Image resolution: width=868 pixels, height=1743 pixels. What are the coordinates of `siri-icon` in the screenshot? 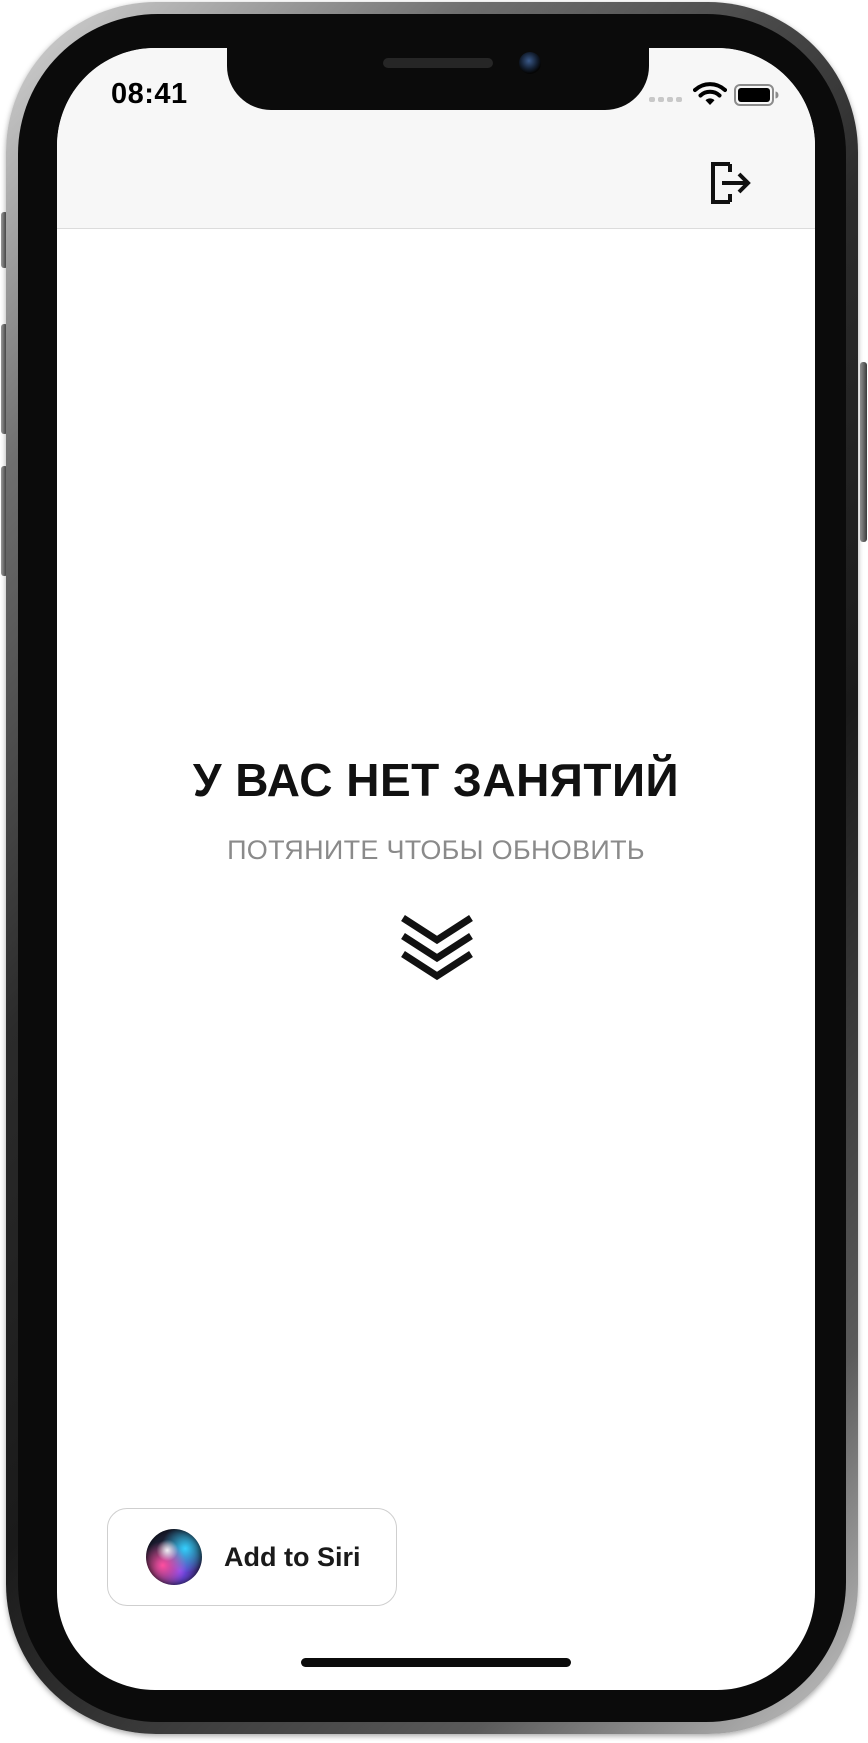 It's located at (174, 1557).